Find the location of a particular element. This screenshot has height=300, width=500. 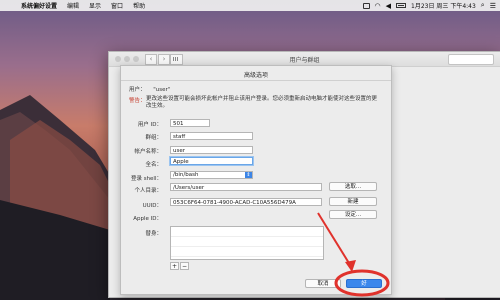

aliases-list is located at coordinates (247, 243).